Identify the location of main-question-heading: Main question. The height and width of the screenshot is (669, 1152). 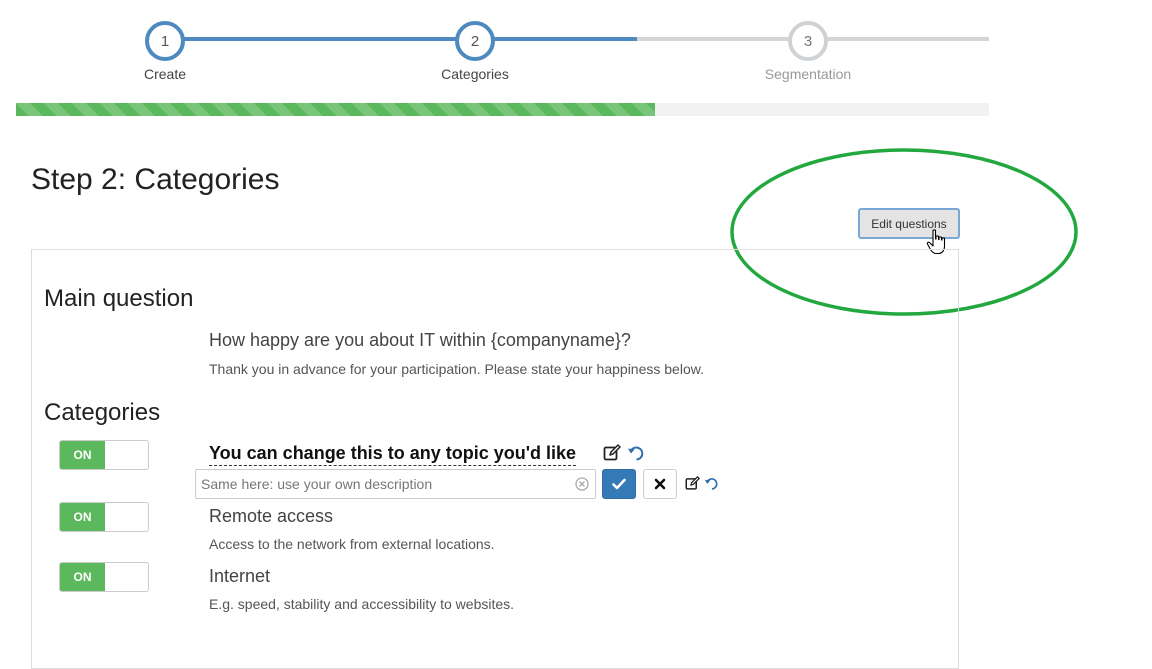
(119, 298).